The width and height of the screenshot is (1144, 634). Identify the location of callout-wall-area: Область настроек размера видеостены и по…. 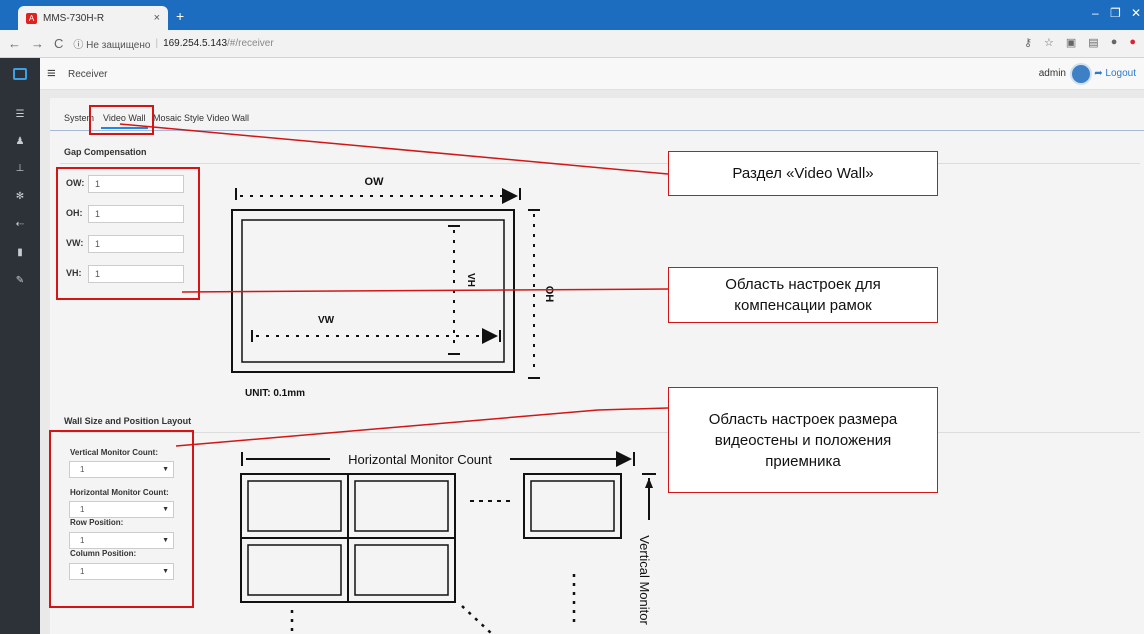
(803, 440).